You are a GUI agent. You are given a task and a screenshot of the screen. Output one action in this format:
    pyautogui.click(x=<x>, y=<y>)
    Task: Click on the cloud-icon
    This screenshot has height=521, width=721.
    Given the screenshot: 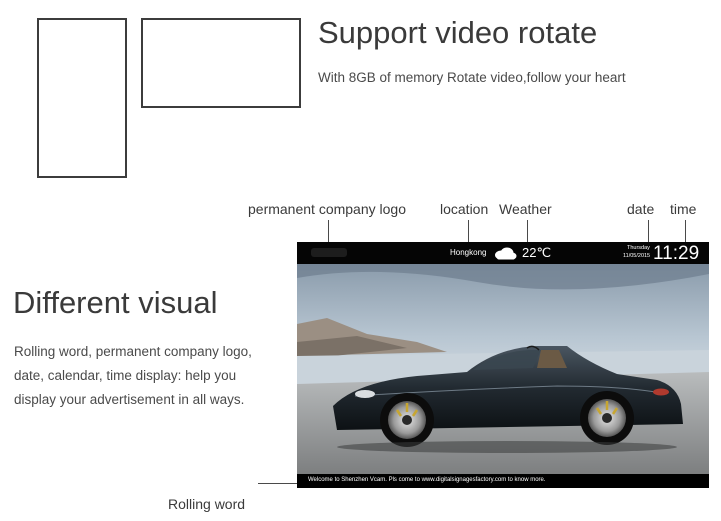 What is the action you would take?
    pyautogui.click(x=506, y=253)
    